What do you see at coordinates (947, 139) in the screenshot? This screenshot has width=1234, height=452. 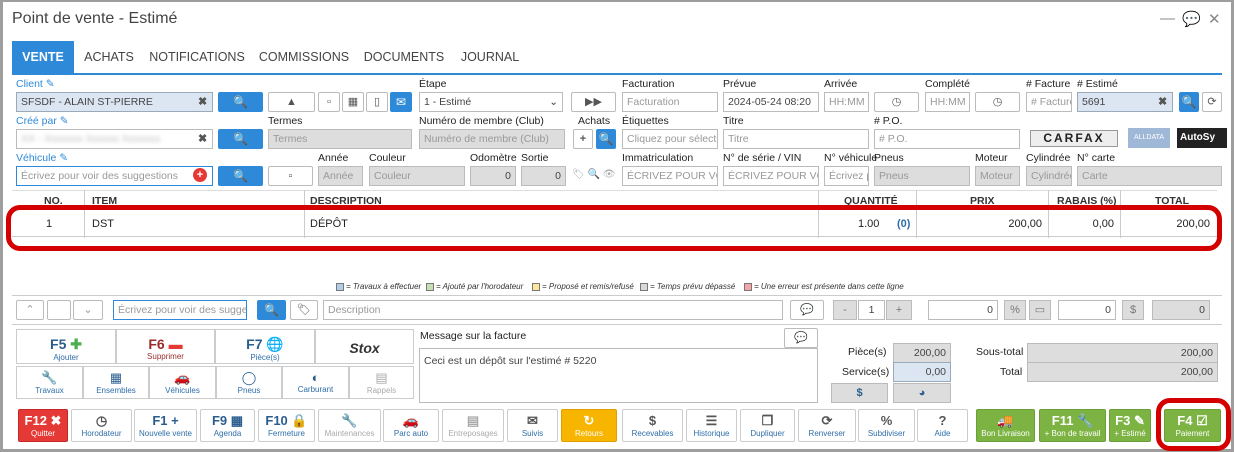 I see `po-field: # P.O.` at bounding box center [947, 139].